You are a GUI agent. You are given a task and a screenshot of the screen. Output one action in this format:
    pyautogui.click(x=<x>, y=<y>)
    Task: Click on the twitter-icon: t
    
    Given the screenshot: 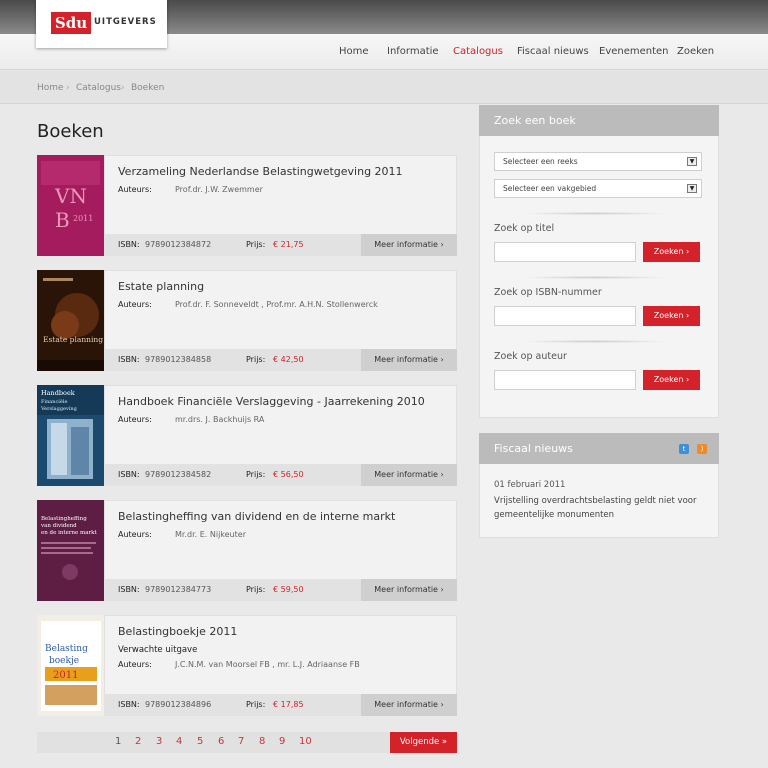 What is the action you would take?
    pyautogui.click(x=684, y=449)
    